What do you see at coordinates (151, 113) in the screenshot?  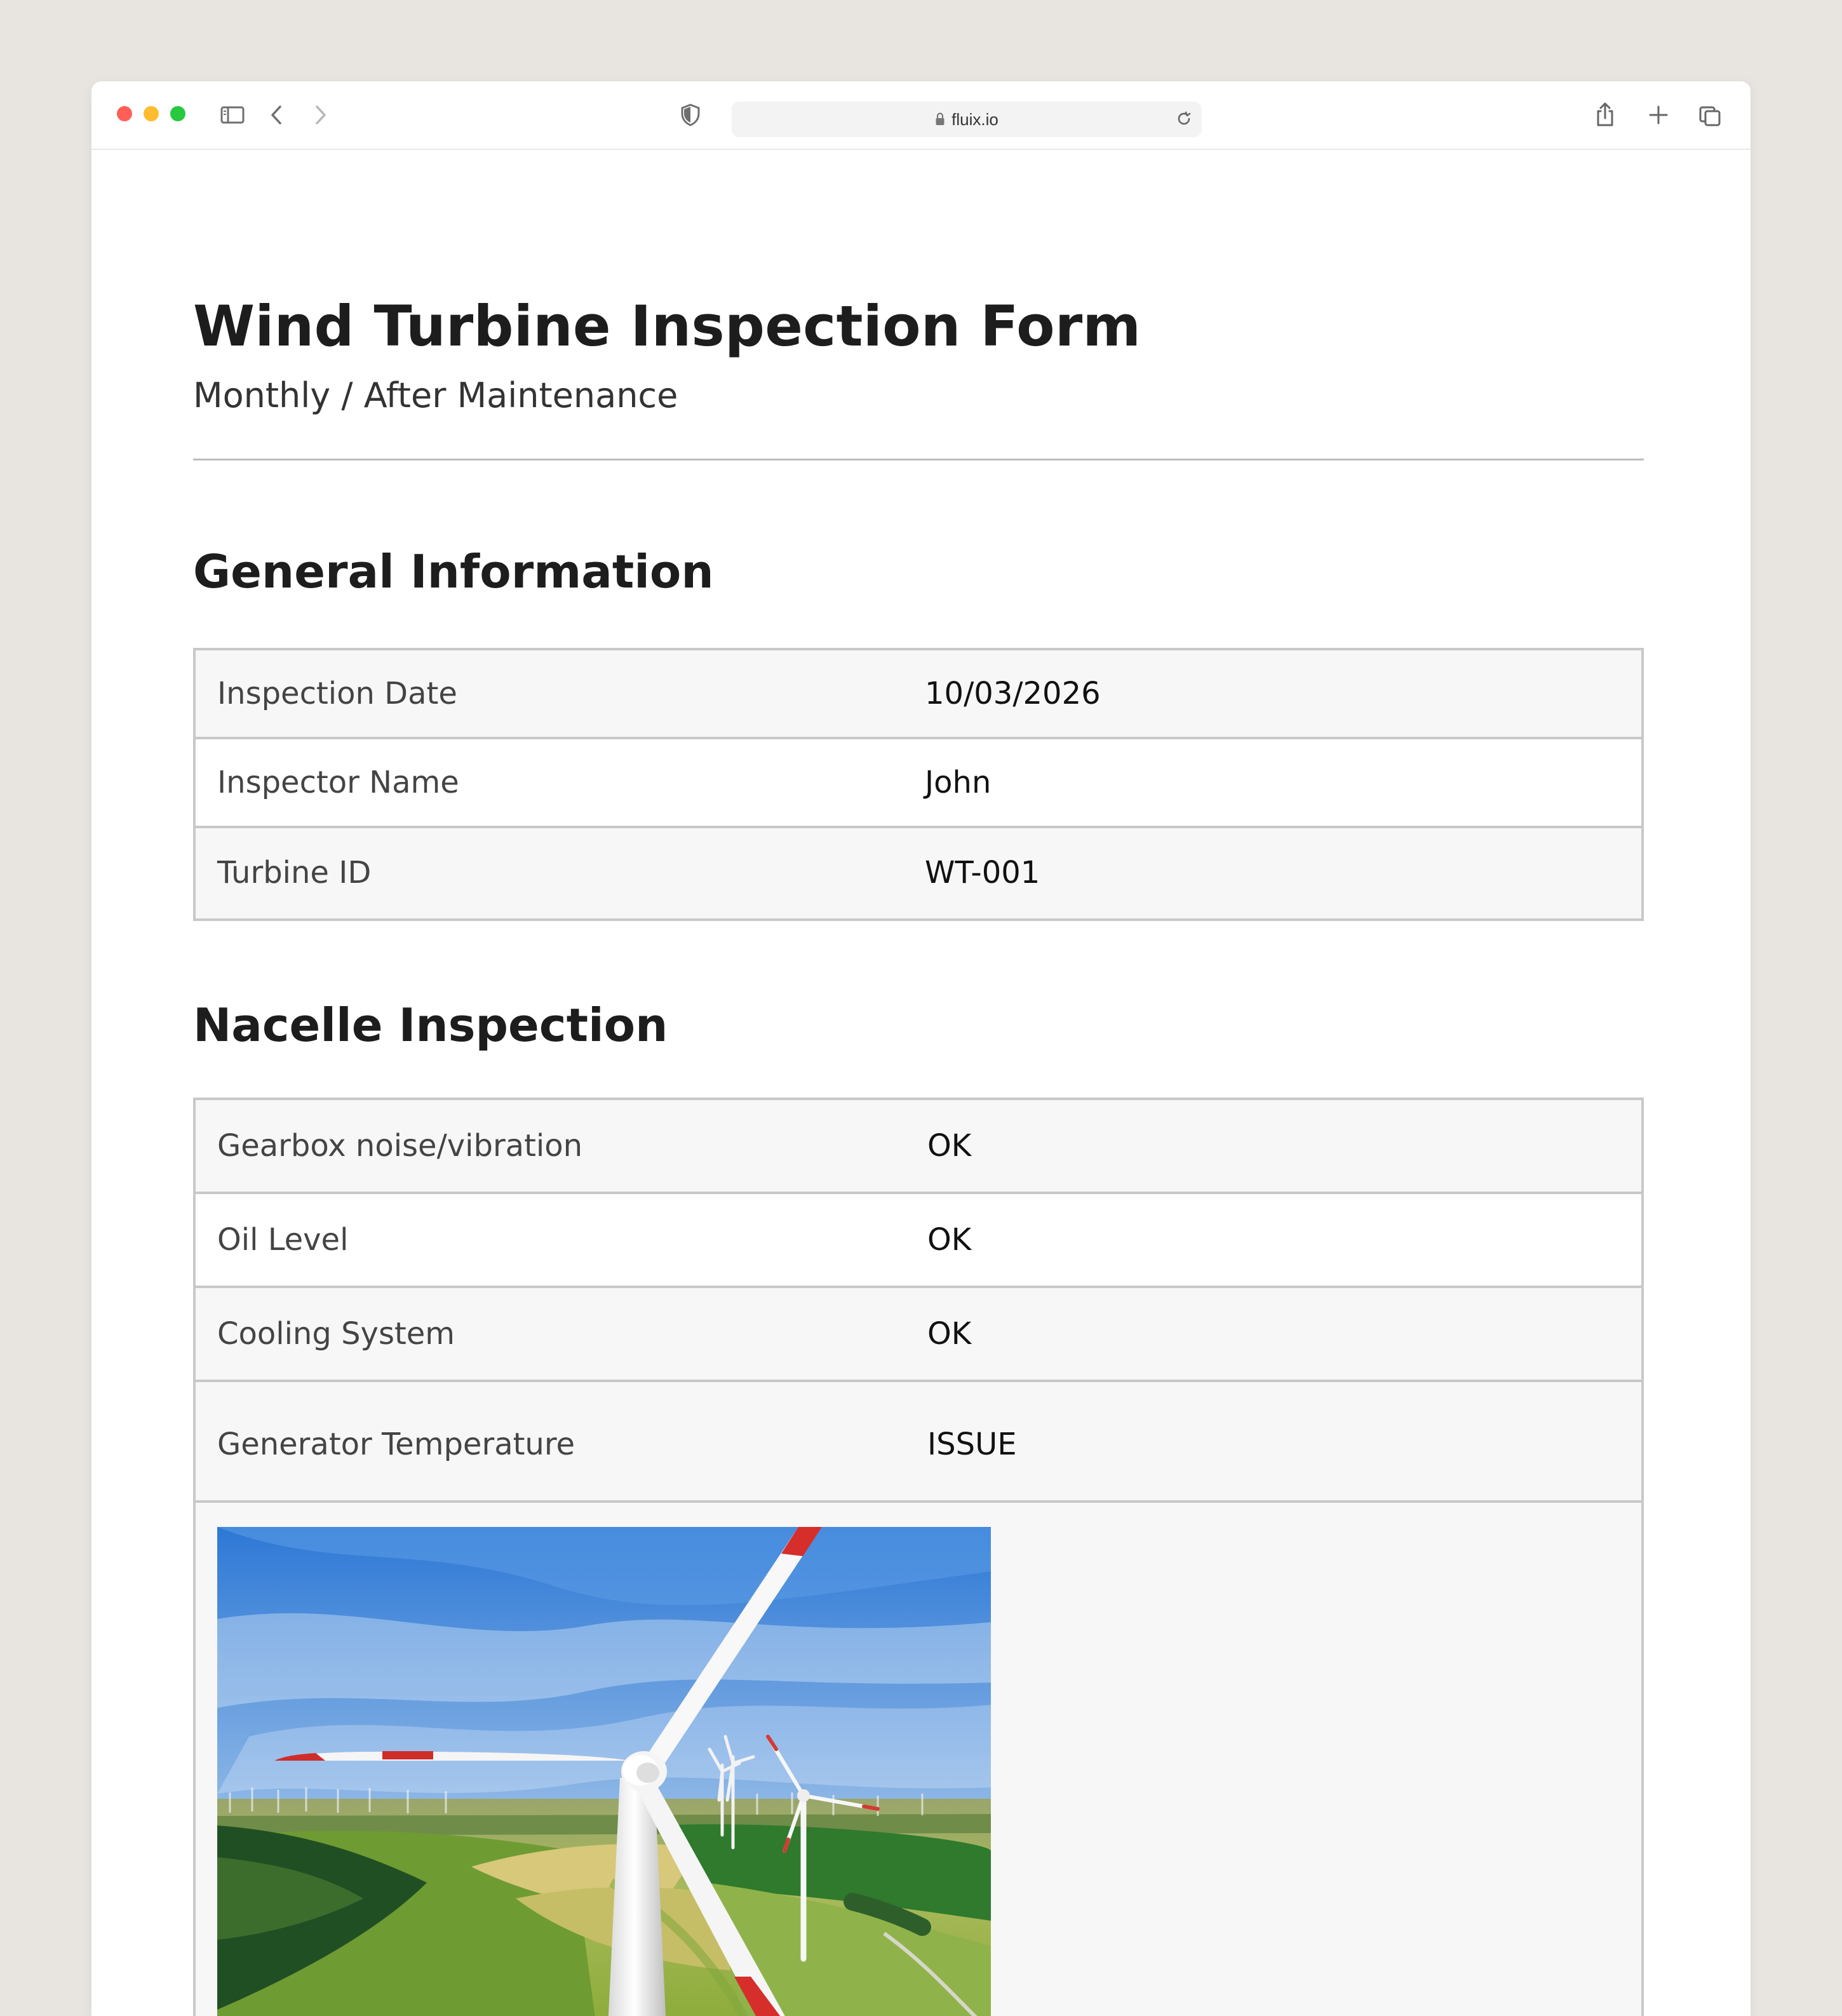 I see `minimize-window-button` at bounding box center [151, 113].